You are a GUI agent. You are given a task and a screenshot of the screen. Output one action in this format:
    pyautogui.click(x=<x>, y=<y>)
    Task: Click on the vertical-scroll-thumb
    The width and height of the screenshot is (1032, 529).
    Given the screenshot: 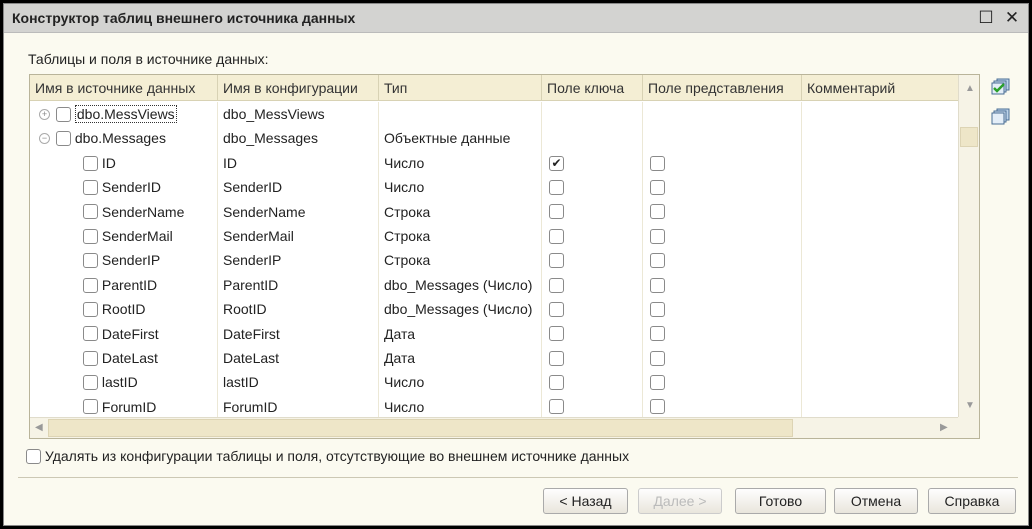 What is the action you would take?
    pyautogui.click(x=969, y=137)
    